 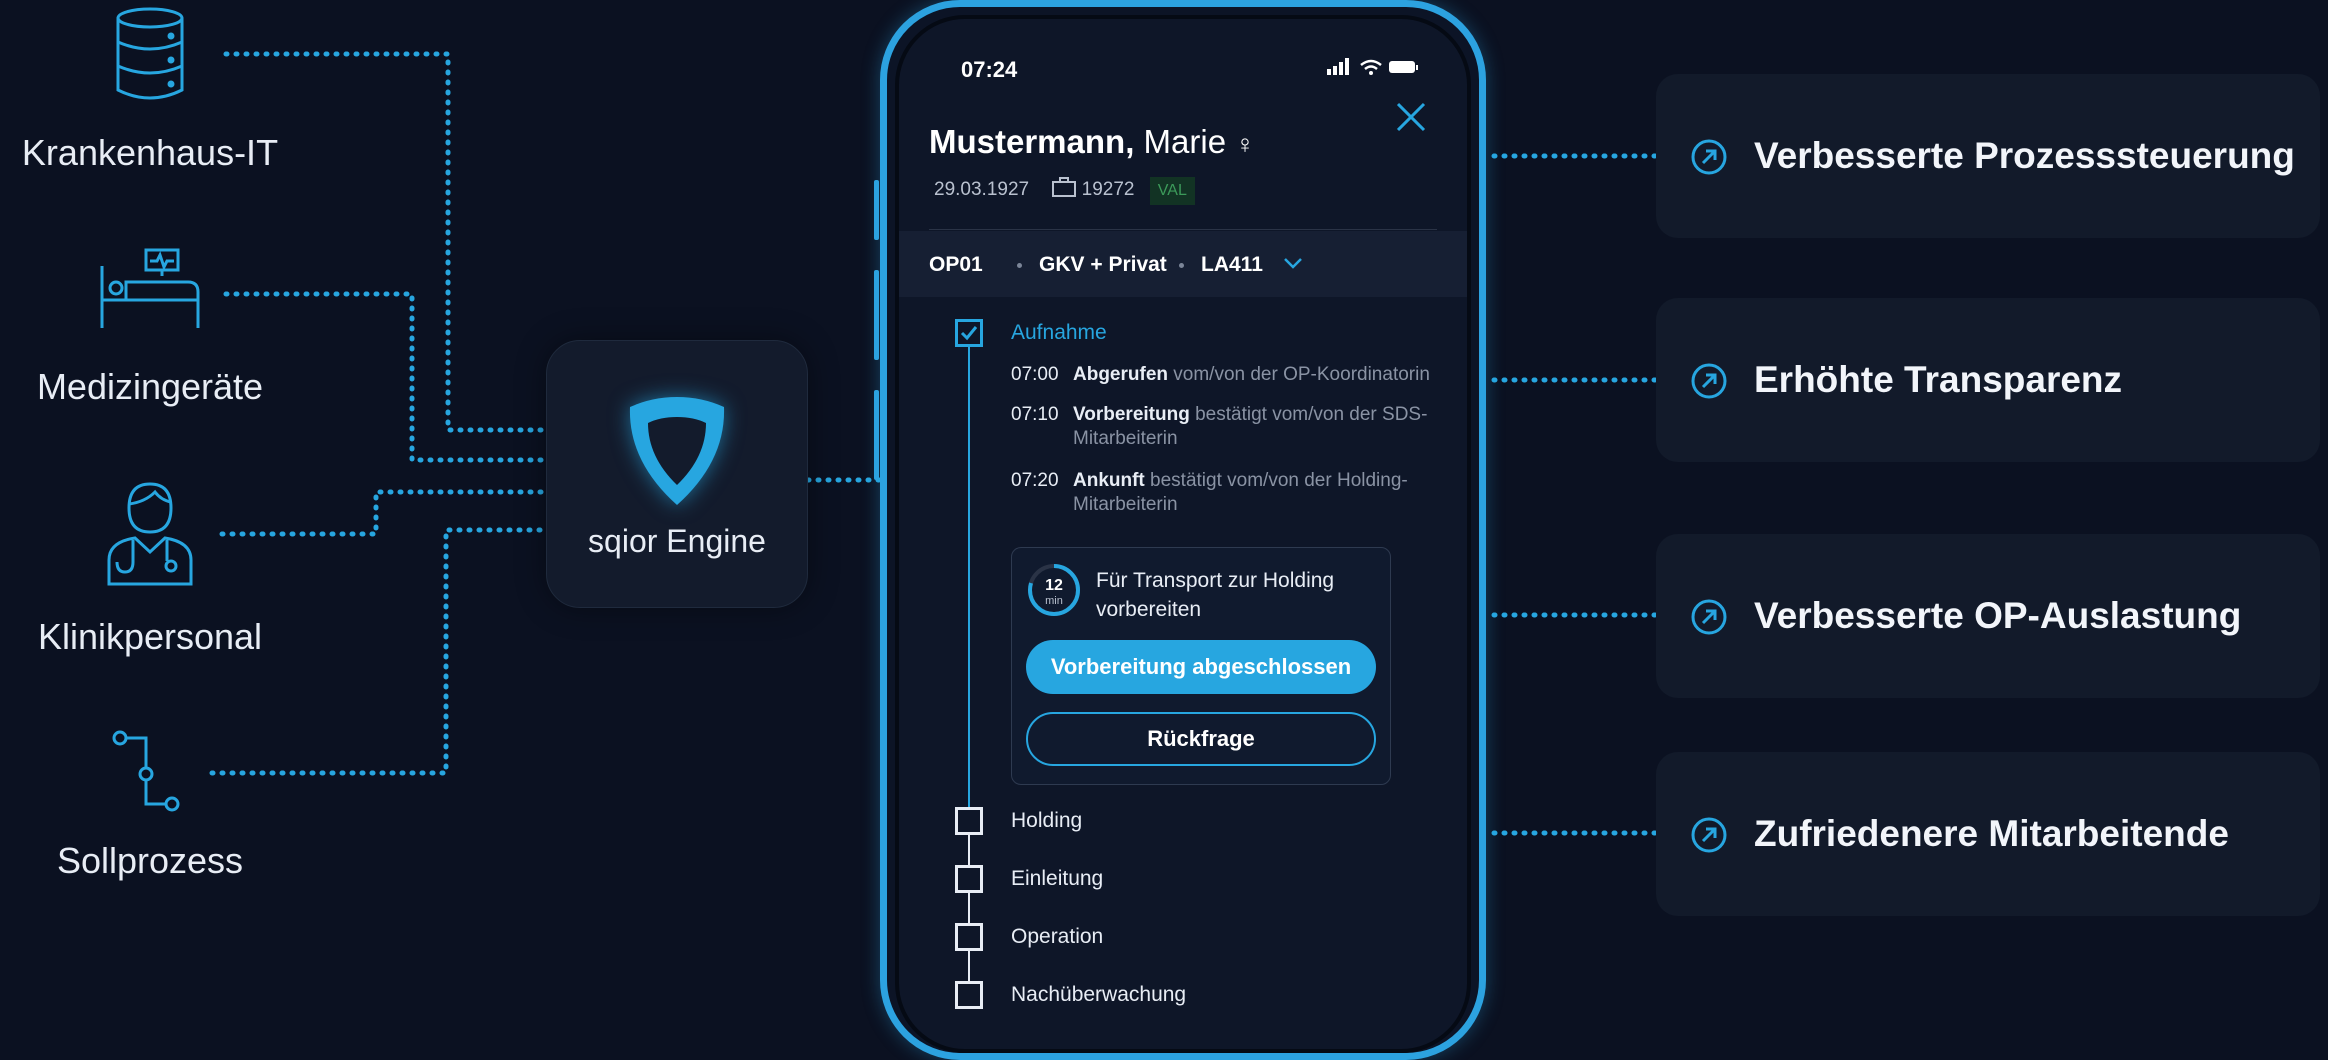 What do you see at coordinates (969, 906) in the screenshot?
I see `timeline-line-lower` at bounding box center [969, 906].